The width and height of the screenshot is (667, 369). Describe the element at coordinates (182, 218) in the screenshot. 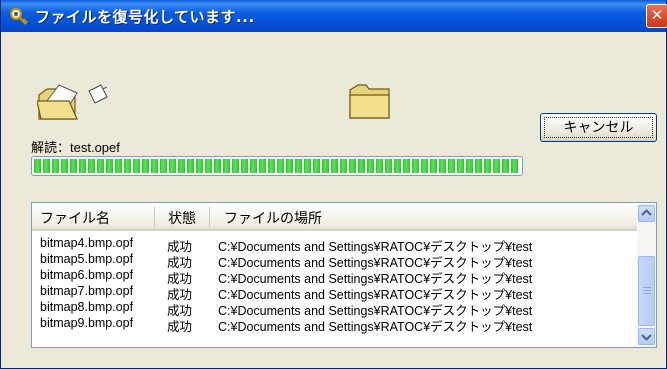

I see `column-header-status: 状態` at that location.